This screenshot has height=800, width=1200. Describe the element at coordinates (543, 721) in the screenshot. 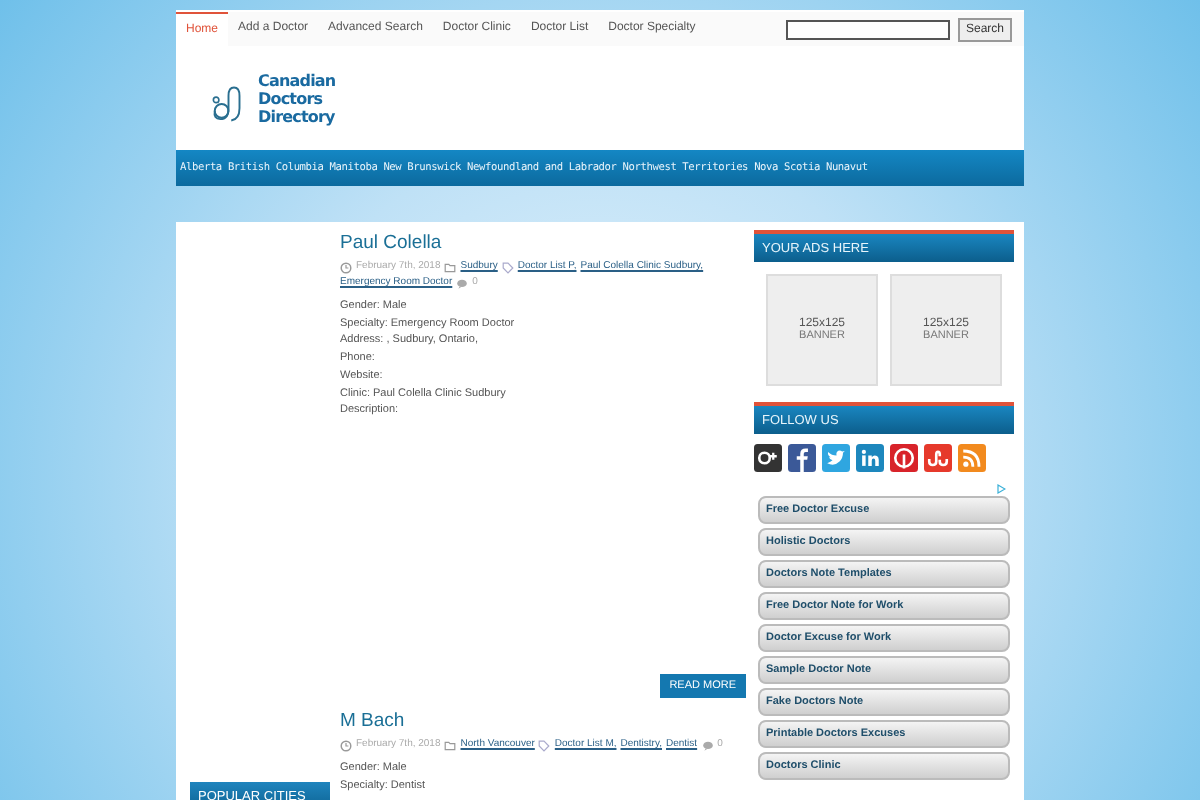

I see `post-title: M Bach` at that location.